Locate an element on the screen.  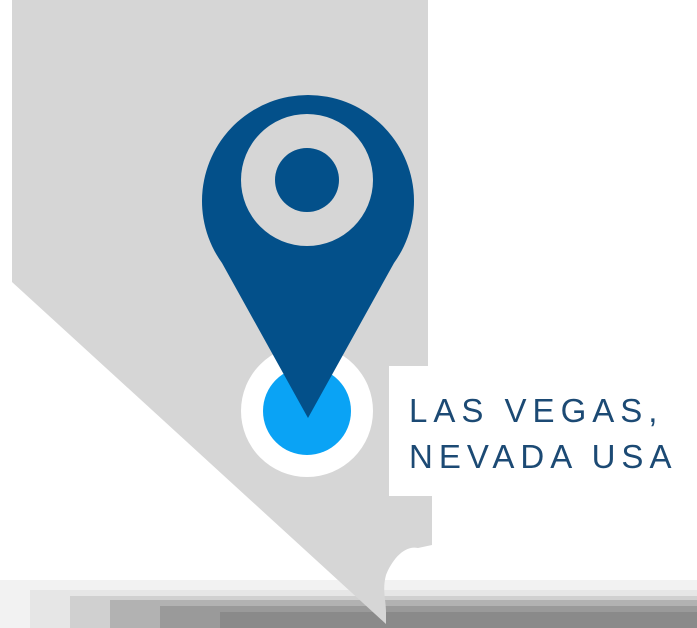
location-label: LAS VEGAS, NEVADA USA is located at coordinates (543, 431).